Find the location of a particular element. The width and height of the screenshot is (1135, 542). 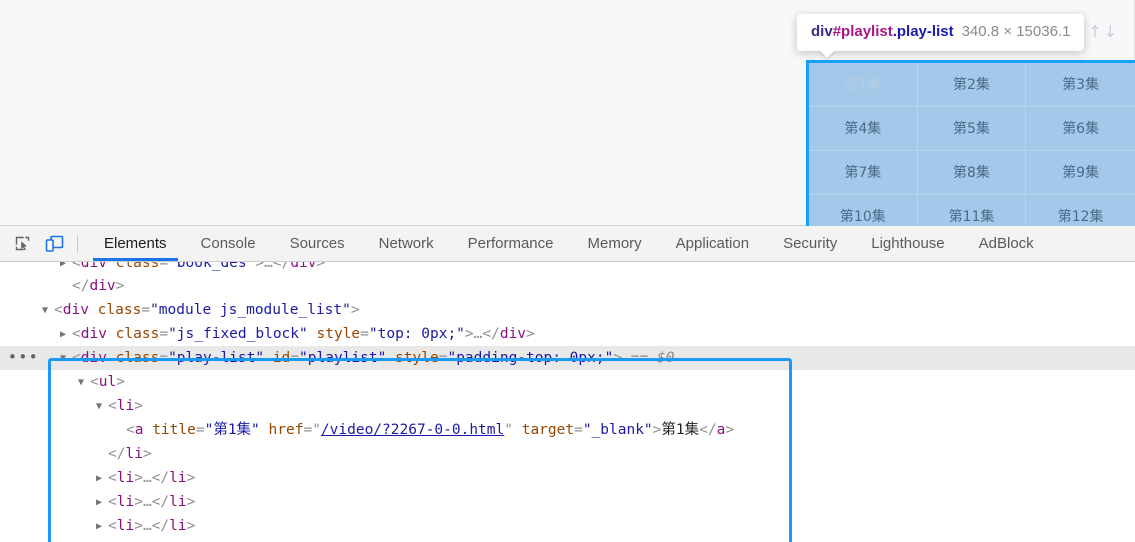

dom-row: ▼ <ul> is located at coordinates (567, 382).